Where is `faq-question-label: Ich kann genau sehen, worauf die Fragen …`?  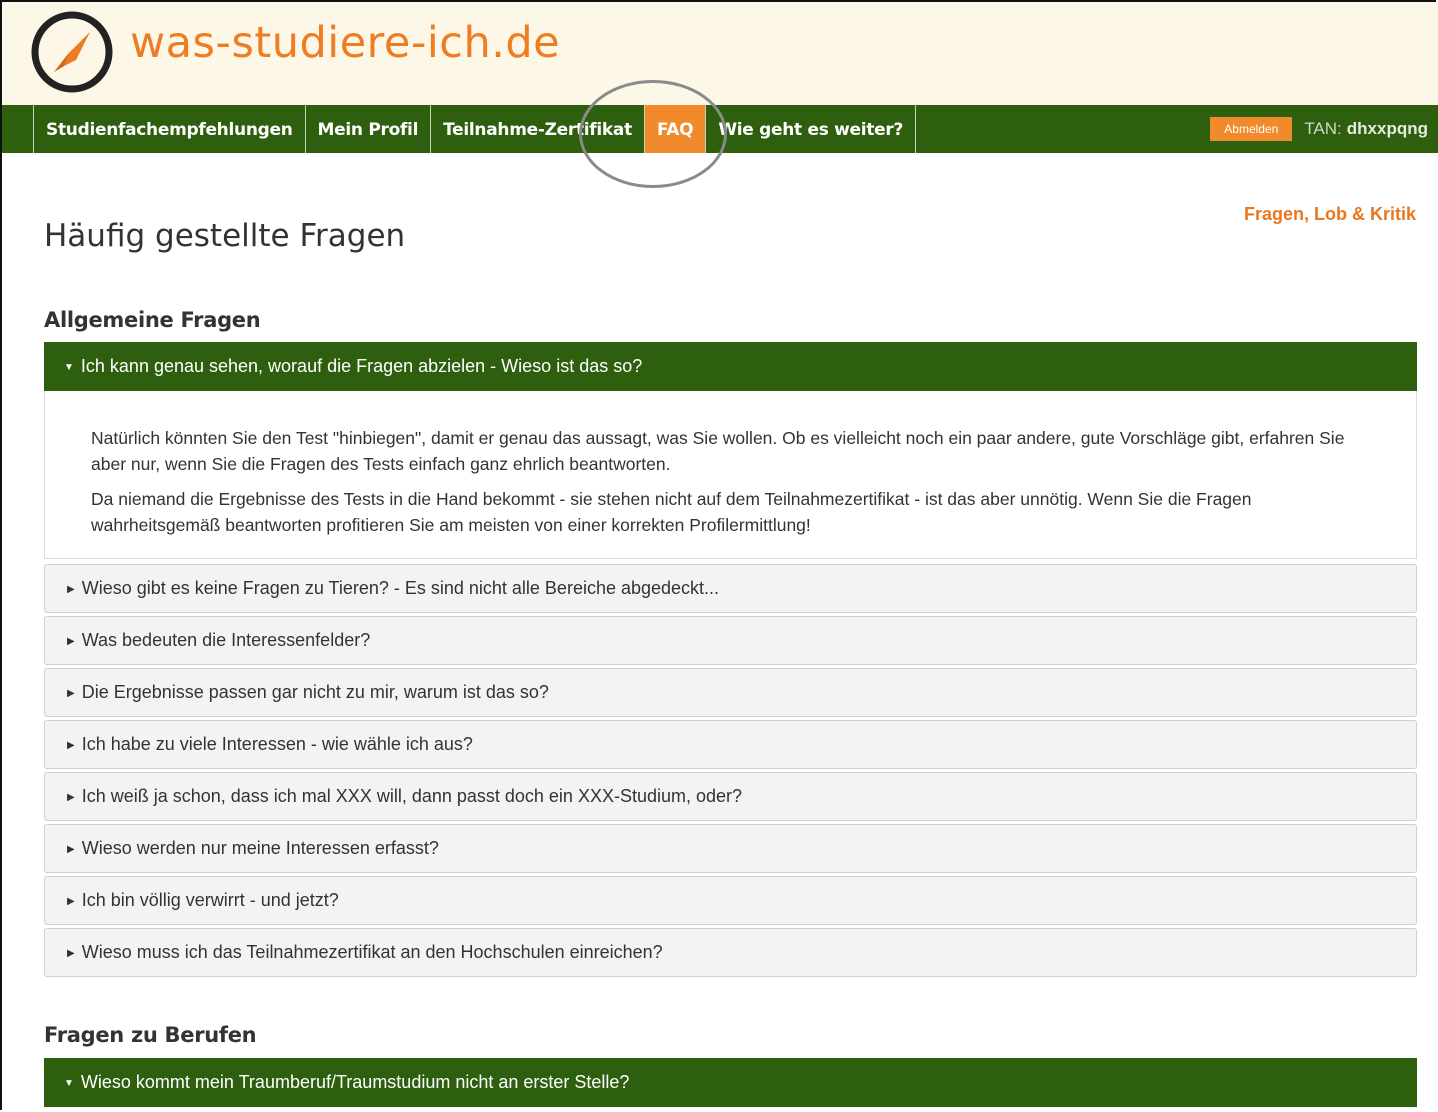
faq-question-label: Ich kann genau sehen, worauf die Fragen … is located at coordinates (361, 366).